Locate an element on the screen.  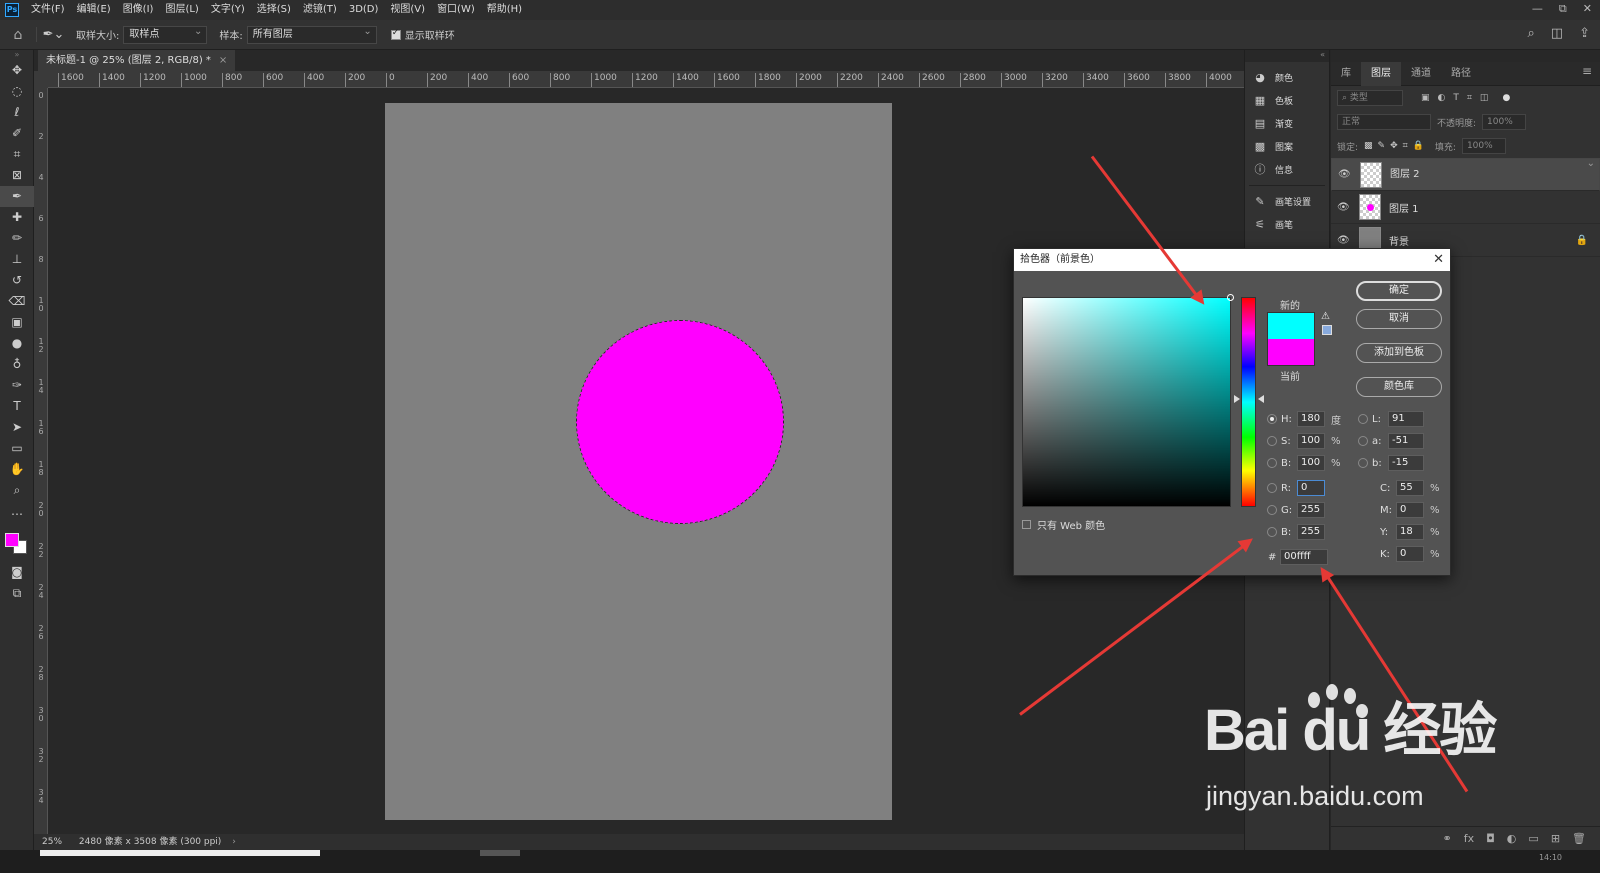
show-ring-checkbox is located at coordinates (395, 34).